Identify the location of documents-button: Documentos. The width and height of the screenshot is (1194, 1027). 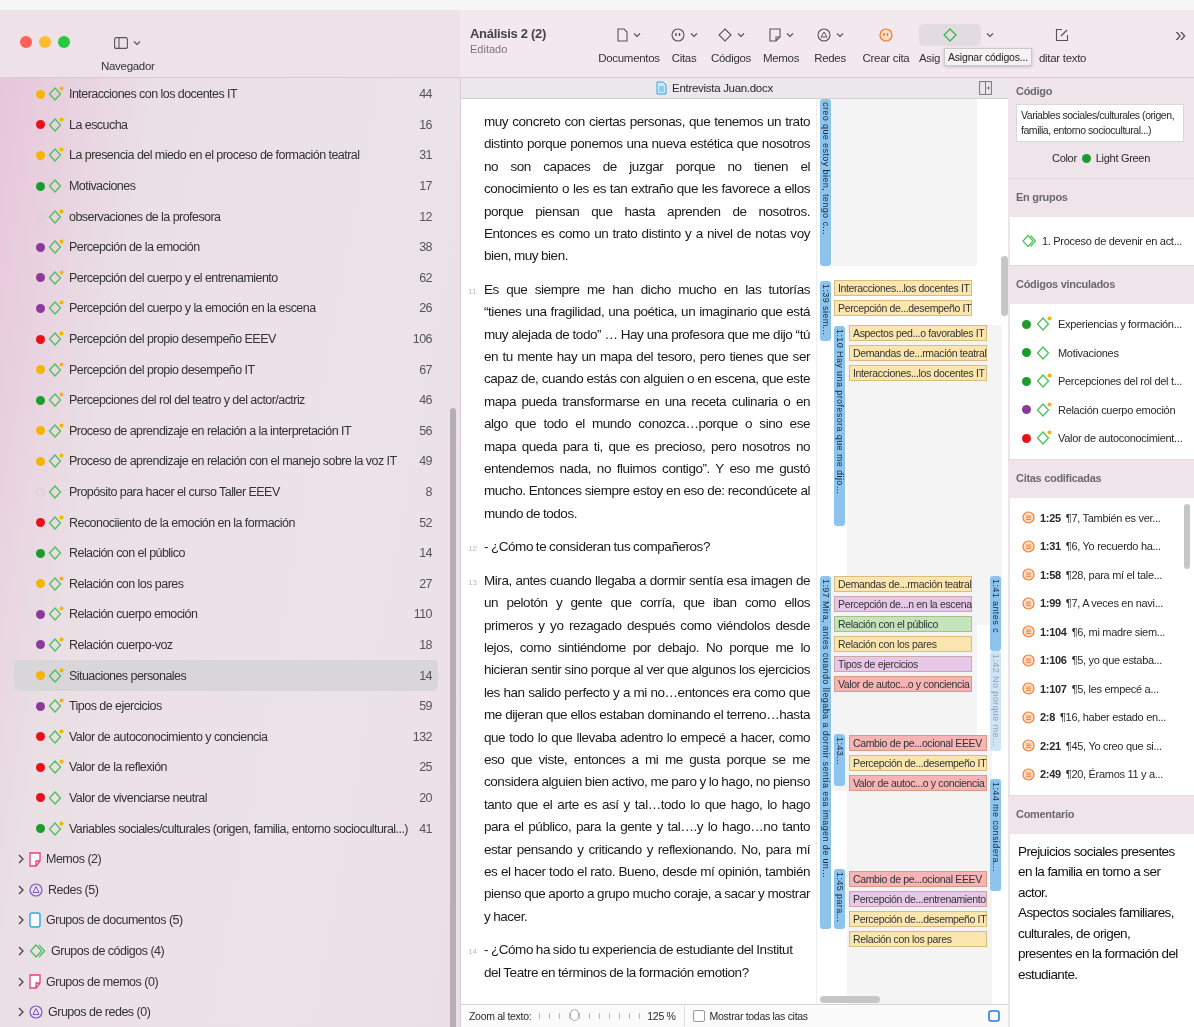
(629, 37).